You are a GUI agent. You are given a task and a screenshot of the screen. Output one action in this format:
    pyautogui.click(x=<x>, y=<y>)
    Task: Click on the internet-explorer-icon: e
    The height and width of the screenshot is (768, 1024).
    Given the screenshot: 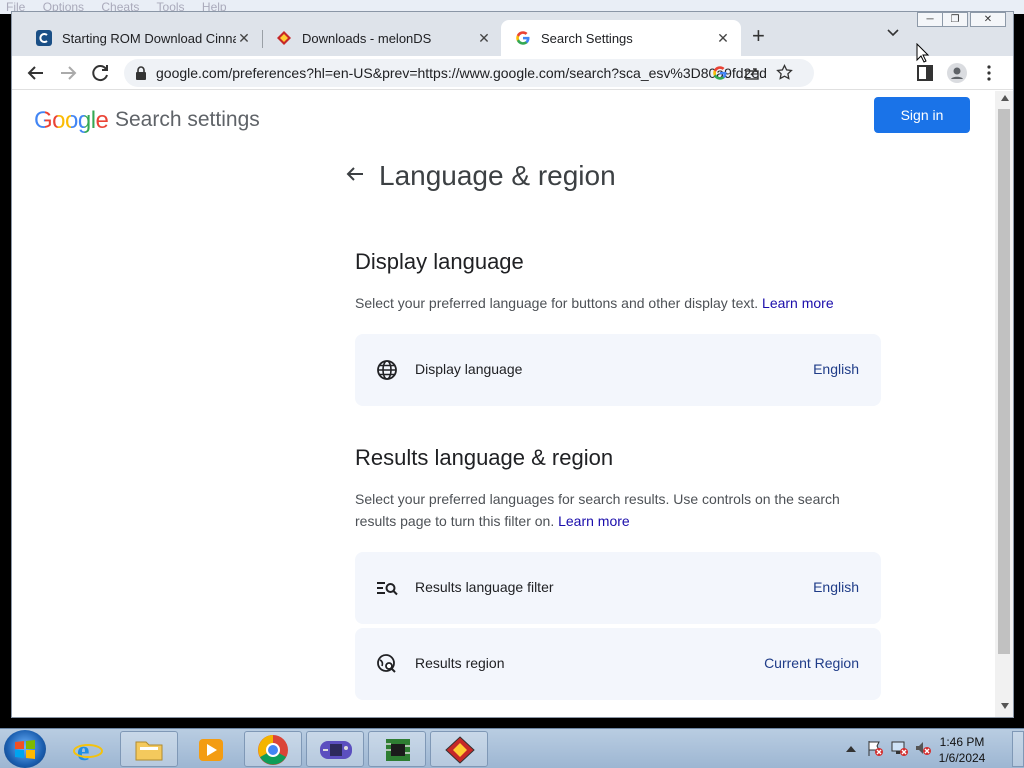 What is the action you would take?
    pyautogui.click(x=88, y=750)
    